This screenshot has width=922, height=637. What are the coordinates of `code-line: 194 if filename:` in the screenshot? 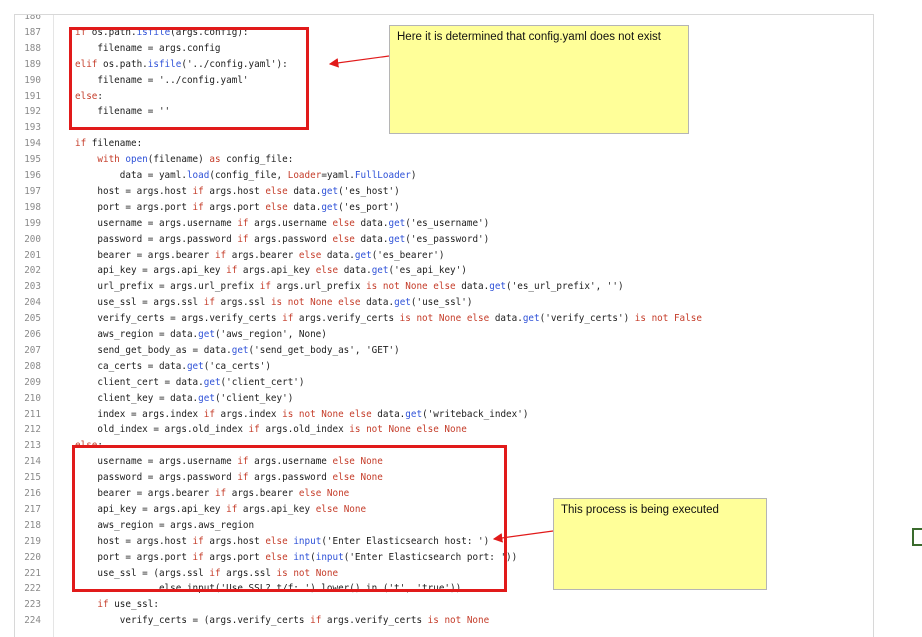 It's located at (444, 144).